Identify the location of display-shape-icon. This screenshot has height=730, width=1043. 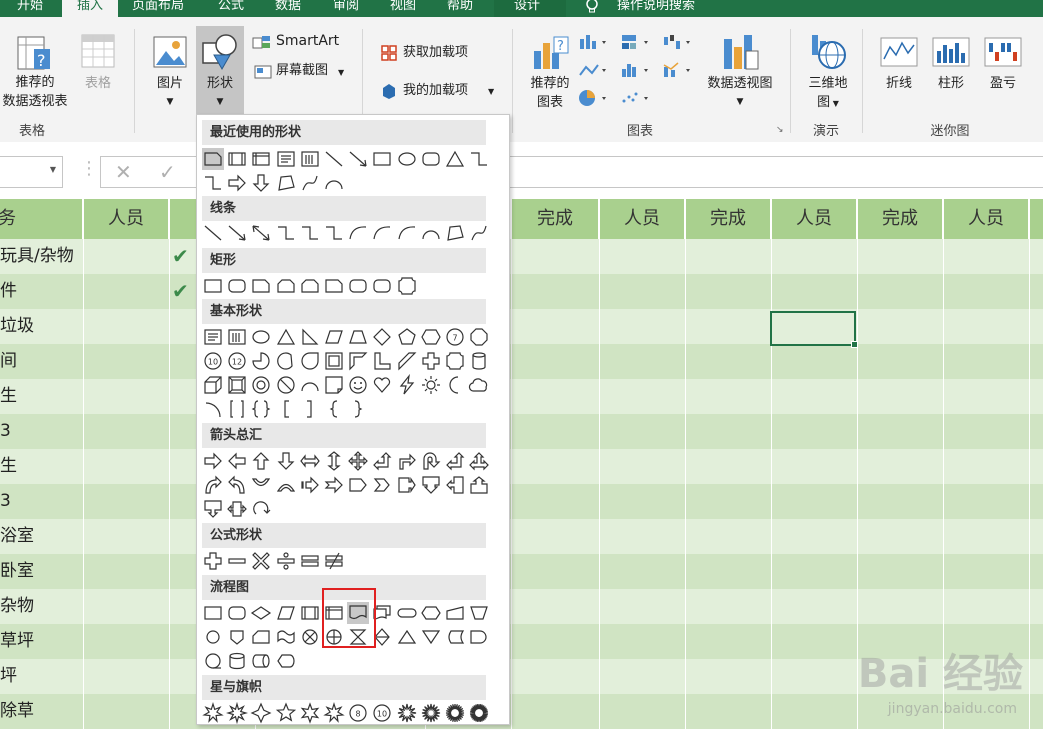
(286, 661).